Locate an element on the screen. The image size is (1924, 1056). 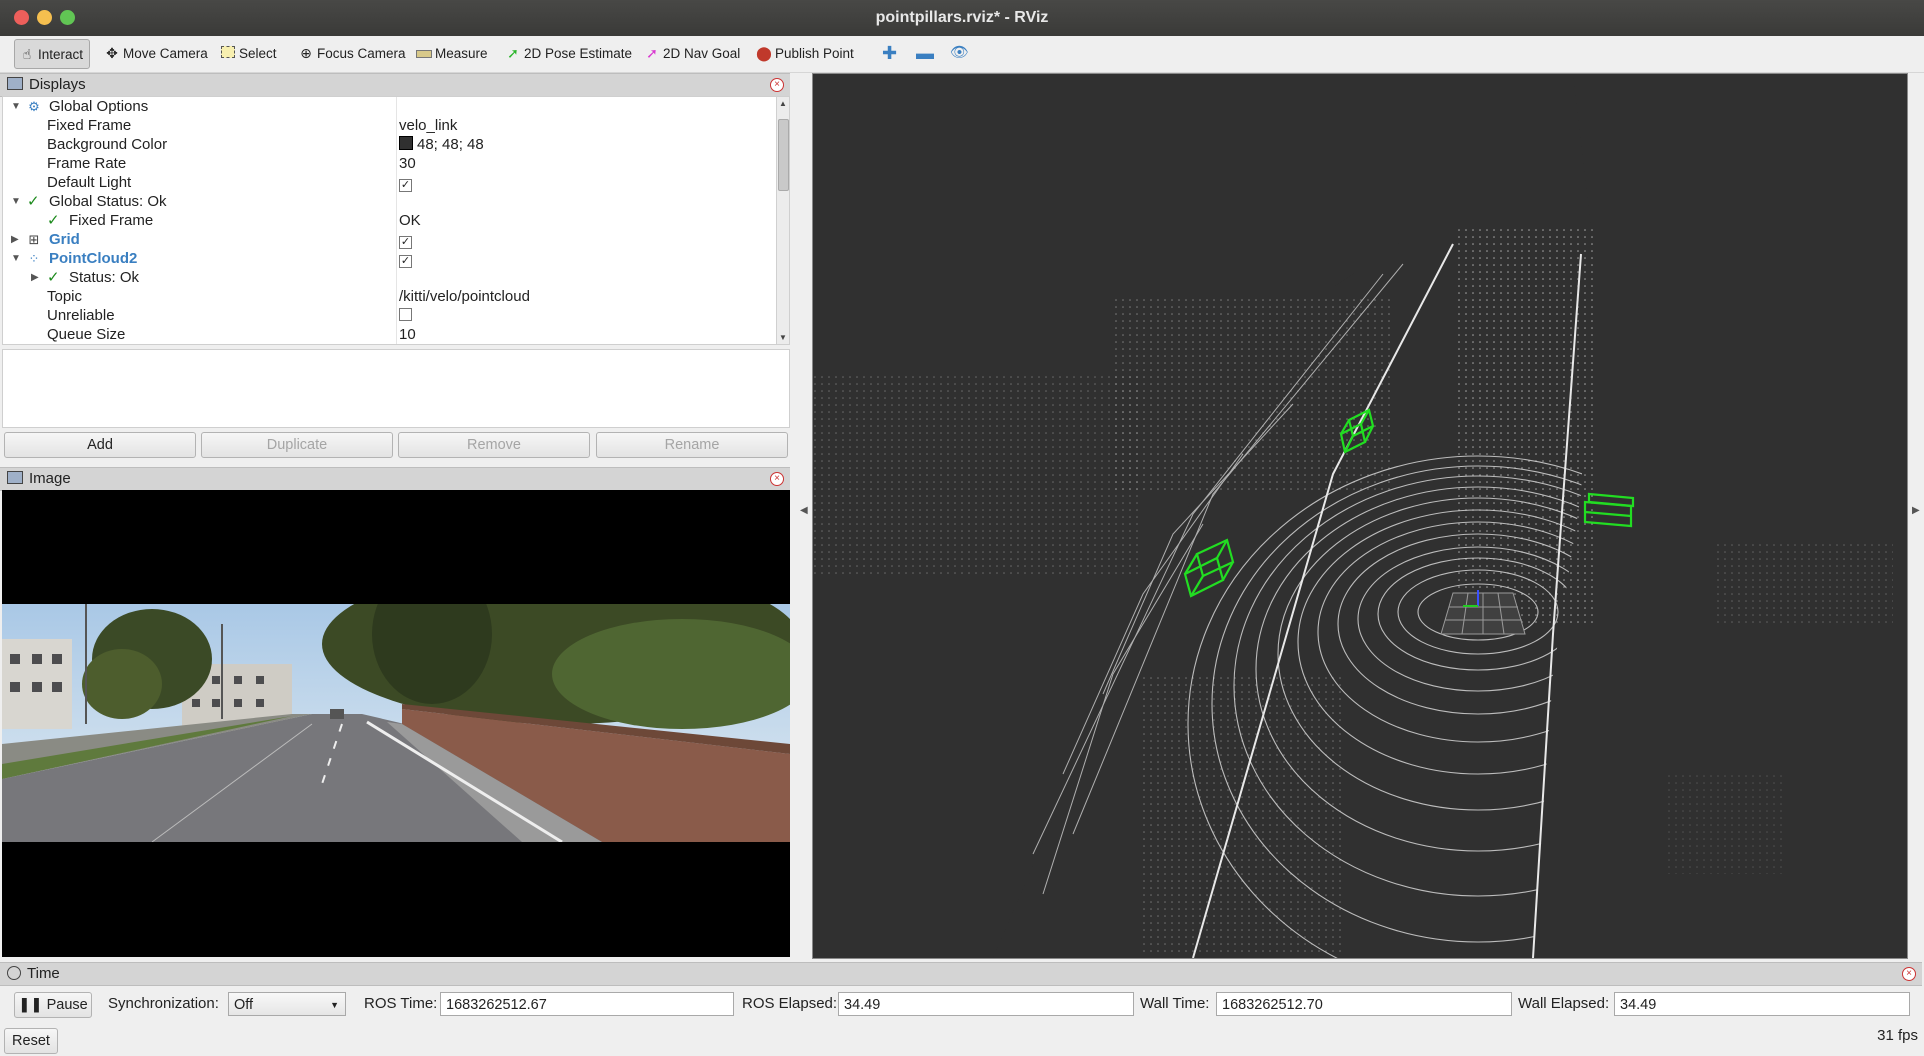
sync-label: Synchronization: is located at coordinates (163, 1003).